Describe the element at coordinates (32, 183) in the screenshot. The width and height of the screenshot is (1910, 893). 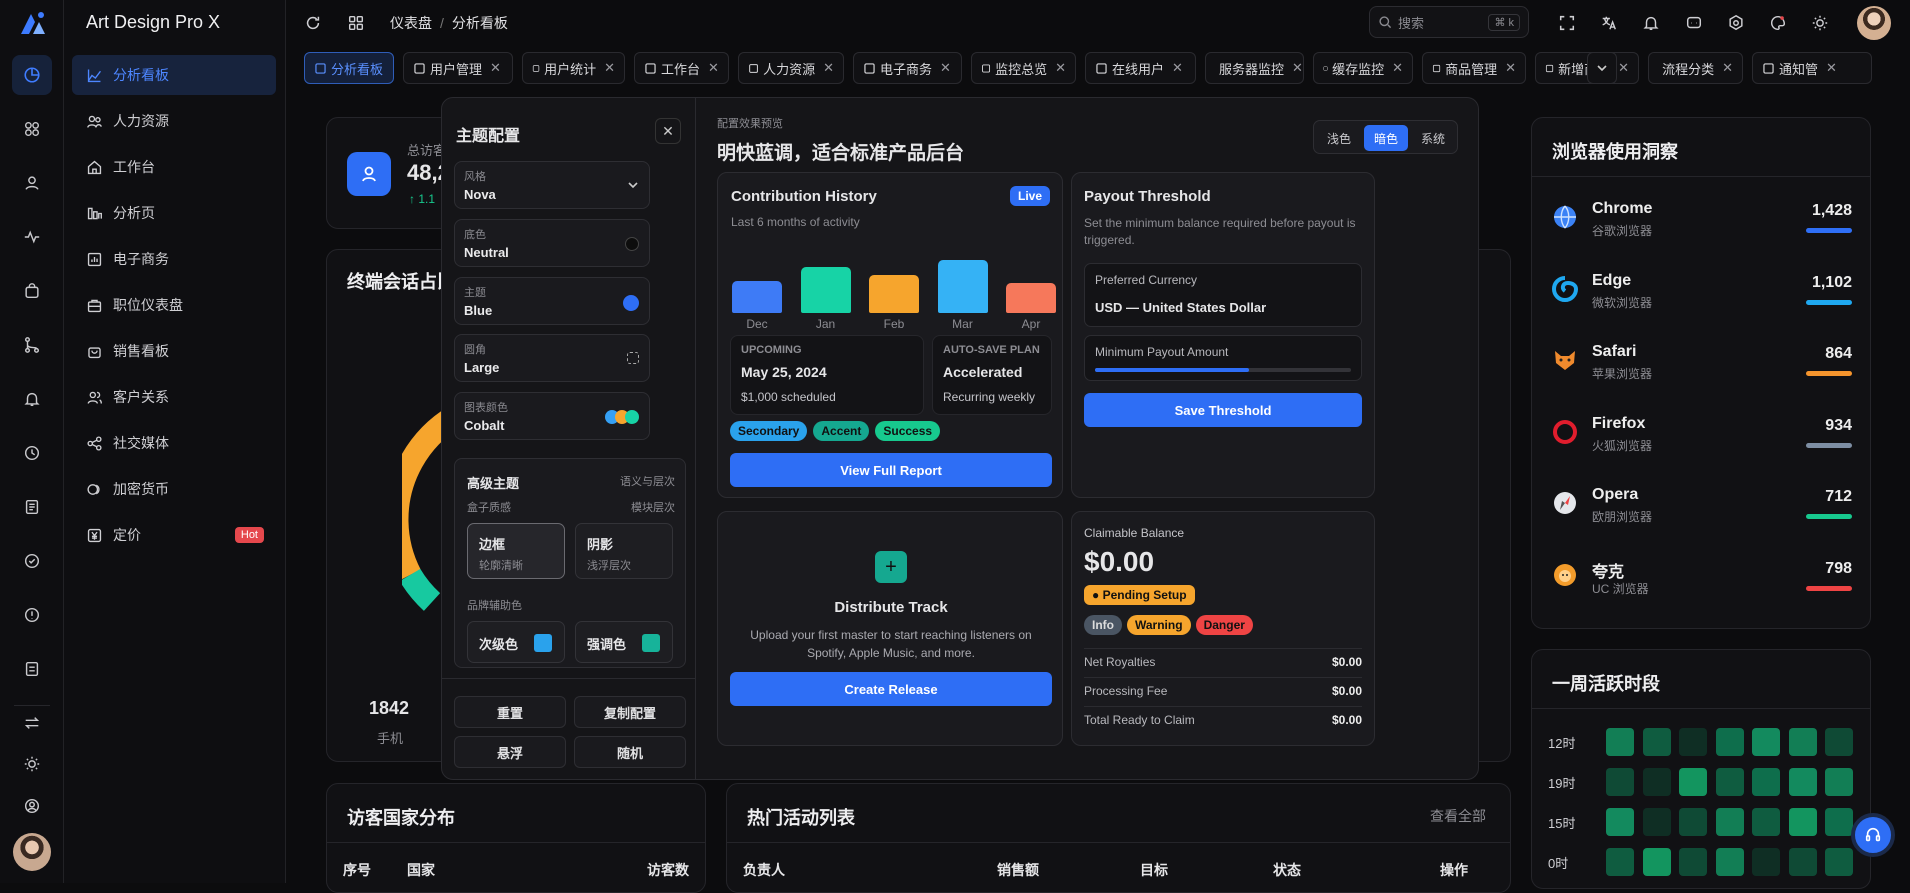
I see `user-rail-icon` at that location.